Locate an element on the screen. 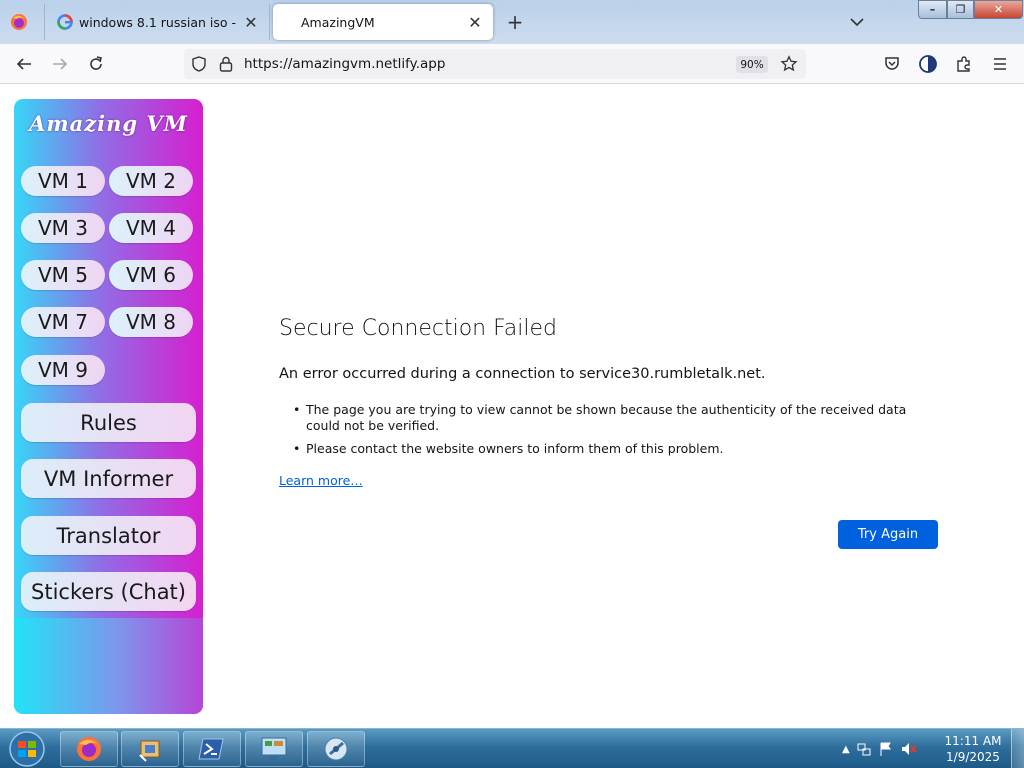  translator-button: Translator is located at coordinates (108, 535).